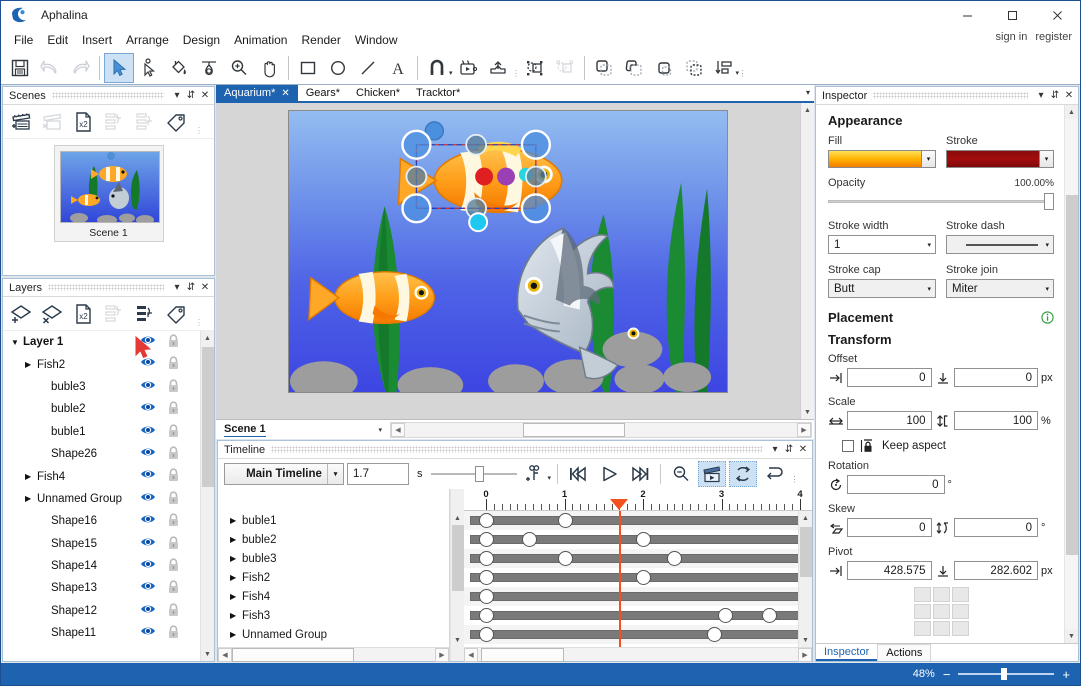 Image resolution: width=1081 pixels, height=686 pixels. What do you see at coordinates (473, 474) in the screenshot?
I see `timeline-scrub-slider` at bounding box center [473, 474].